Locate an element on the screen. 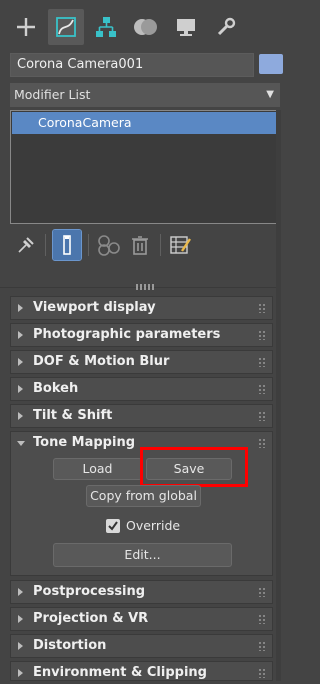 Image resolution: width=320 pixels, height=684 pixels. rollout-bokeh: Bokeh is located at coordinates (141, 389).